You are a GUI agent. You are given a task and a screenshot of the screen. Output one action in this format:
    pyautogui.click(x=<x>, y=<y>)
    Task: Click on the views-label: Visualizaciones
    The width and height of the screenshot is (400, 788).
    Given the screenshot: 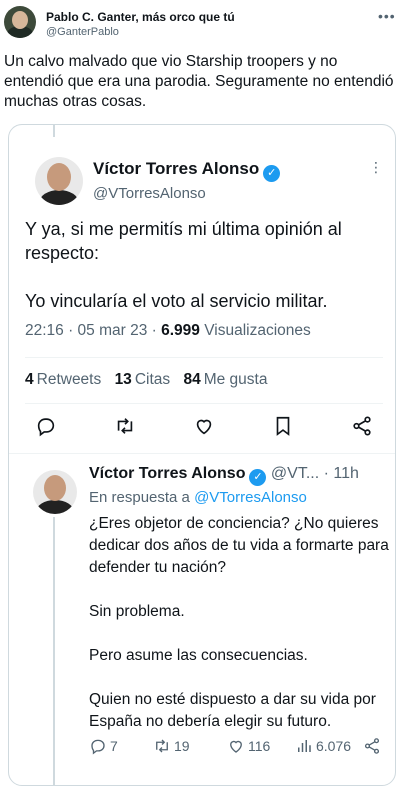 What is the action you would take?
    pyautogui.click(x=255, y=330)
    